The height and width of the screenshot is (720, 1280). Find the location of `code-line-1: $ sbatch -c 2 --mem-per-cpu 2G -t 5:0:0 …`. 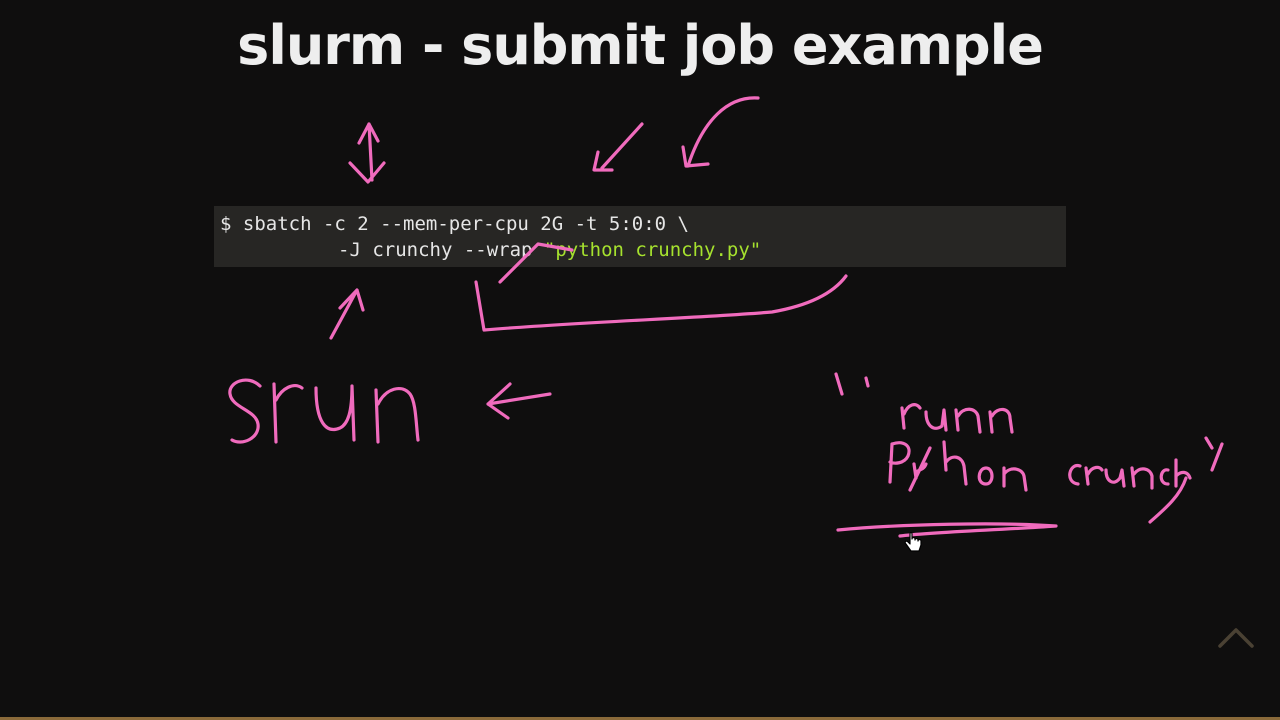

code-line-1: $ sbatch -c 2 --mem-per-cpu 2G -t 5:0:0 … is located at coordinates (454, 224).